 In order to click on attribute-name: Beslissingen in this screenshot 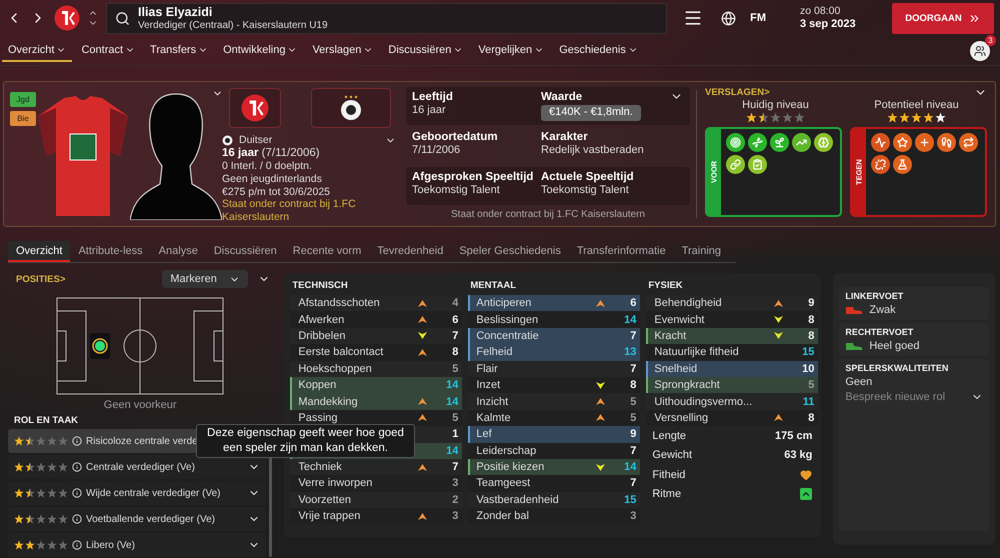, I will do `click(536, 320)`.